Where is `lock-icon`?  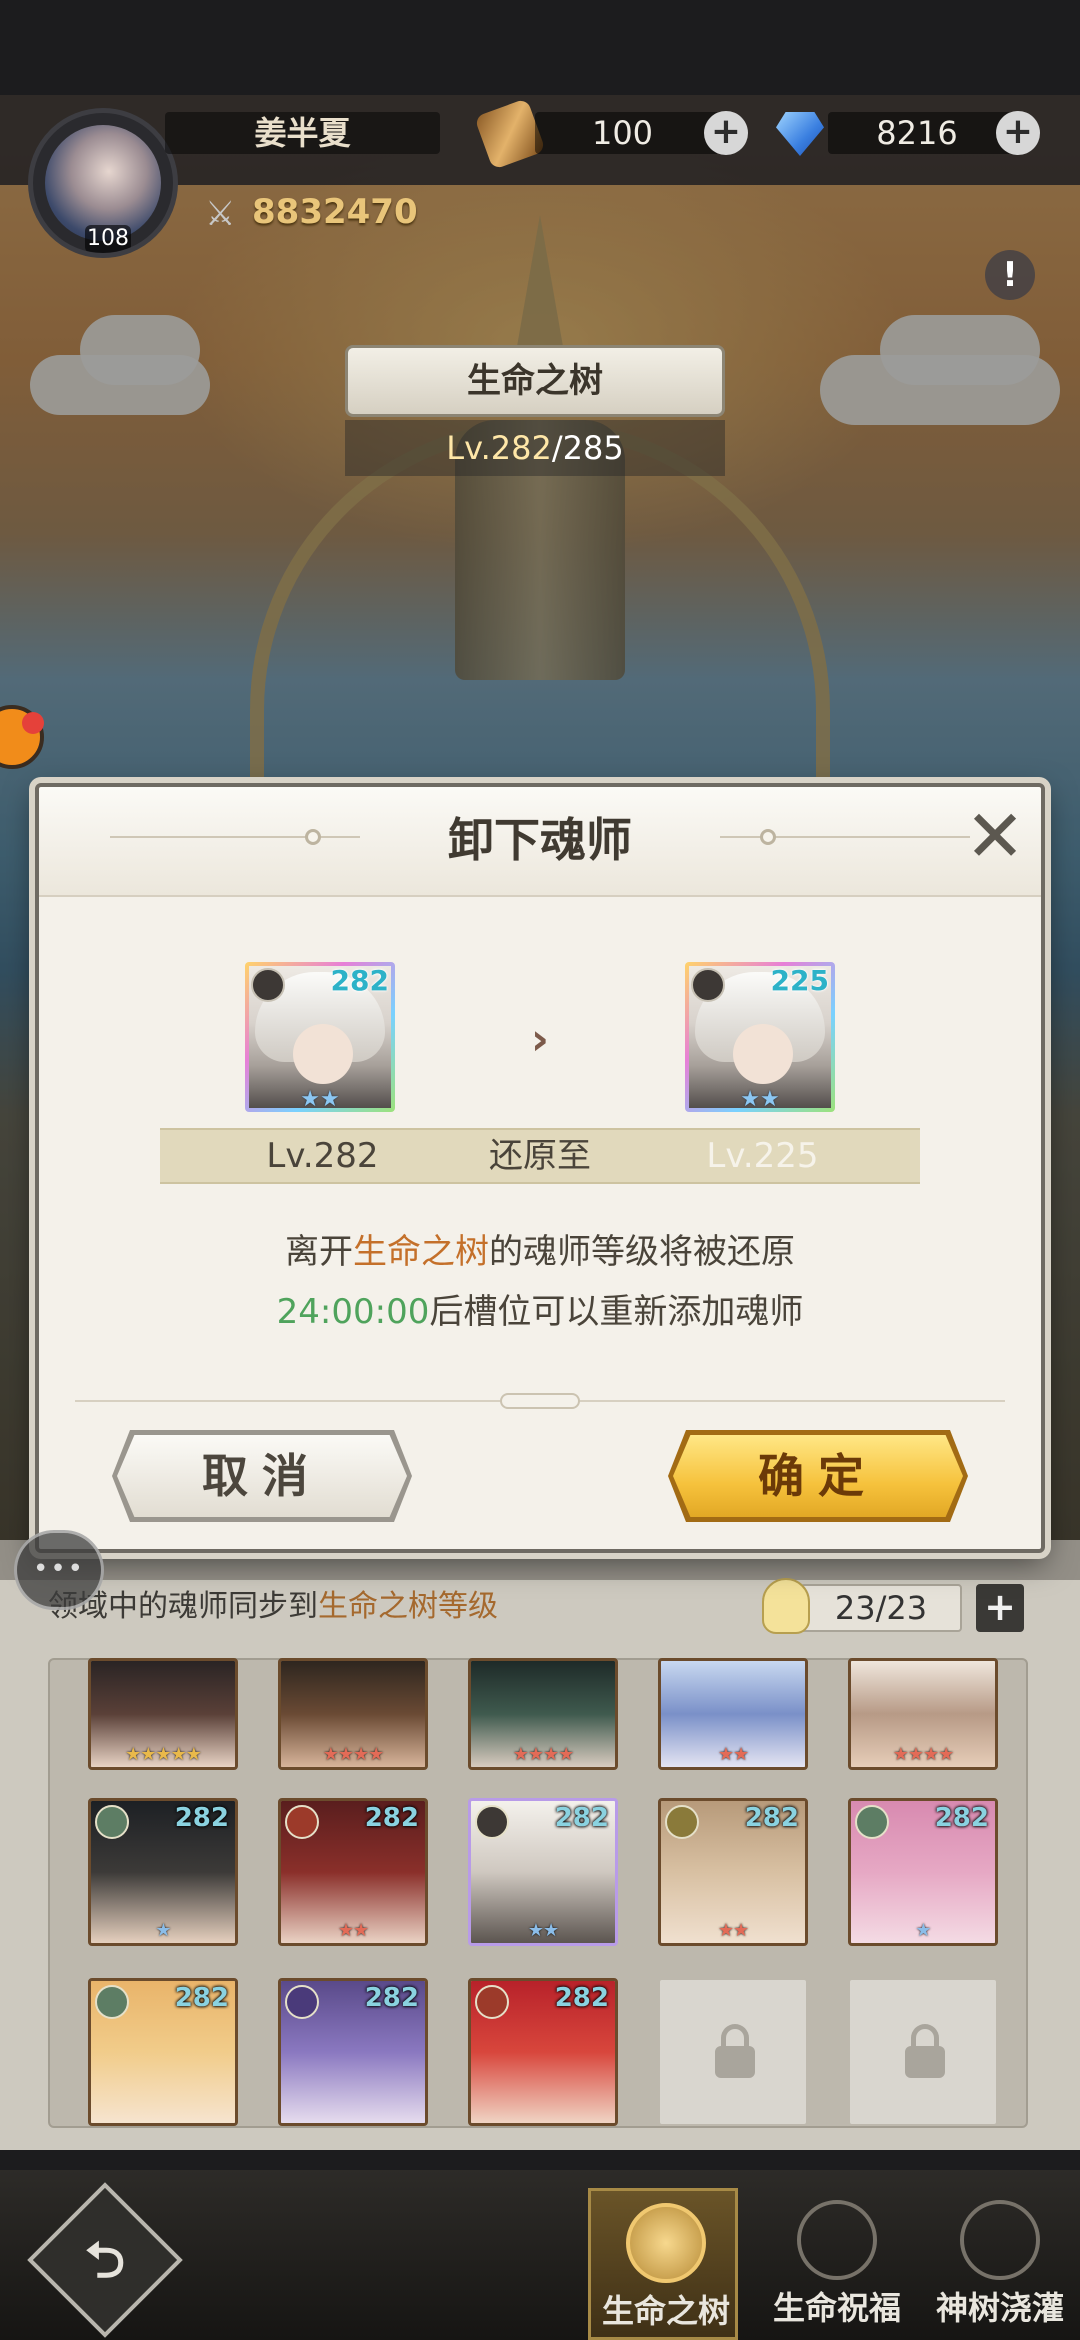
lock-icon is located at coordinates (735, 2051).